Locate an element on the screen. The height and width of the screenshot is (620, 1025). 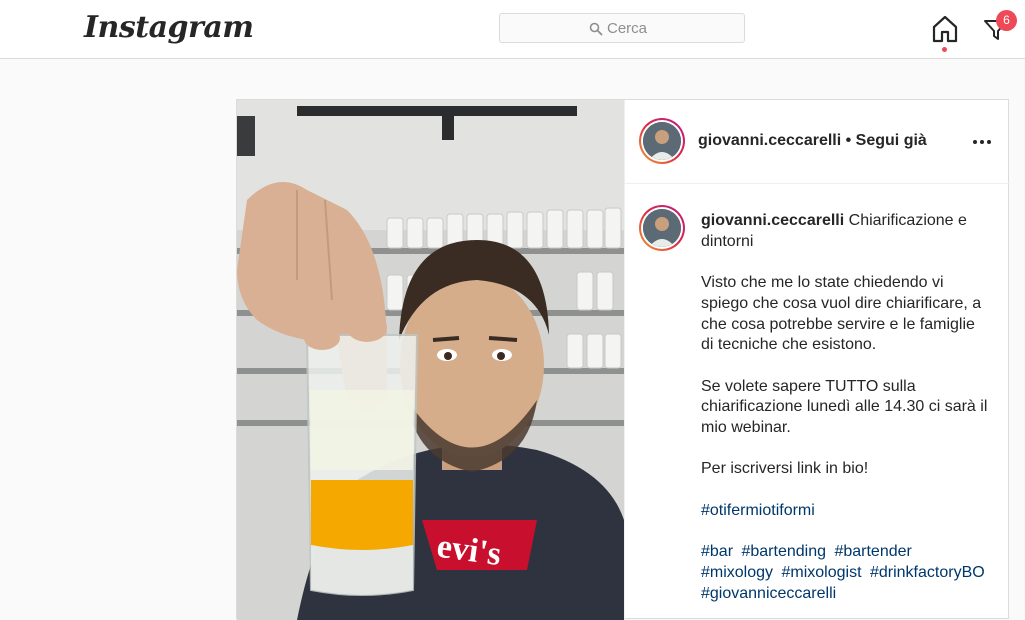
hashtag-link: #drinkfactoryBO is located at coordinates (927, 572).